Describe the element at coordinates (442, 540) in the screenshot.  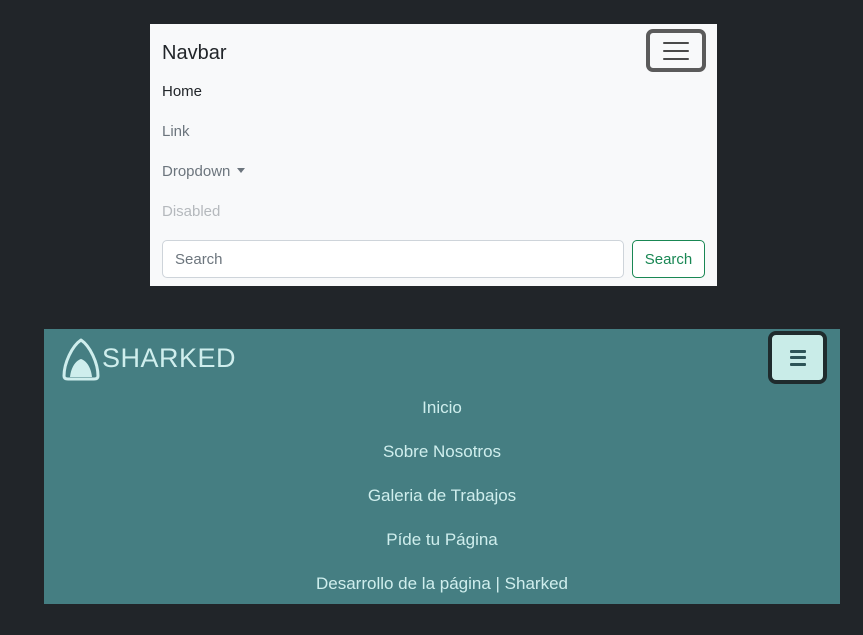
I see `nav-link-pide-tu-pagina: Píde tu Página` at that location.